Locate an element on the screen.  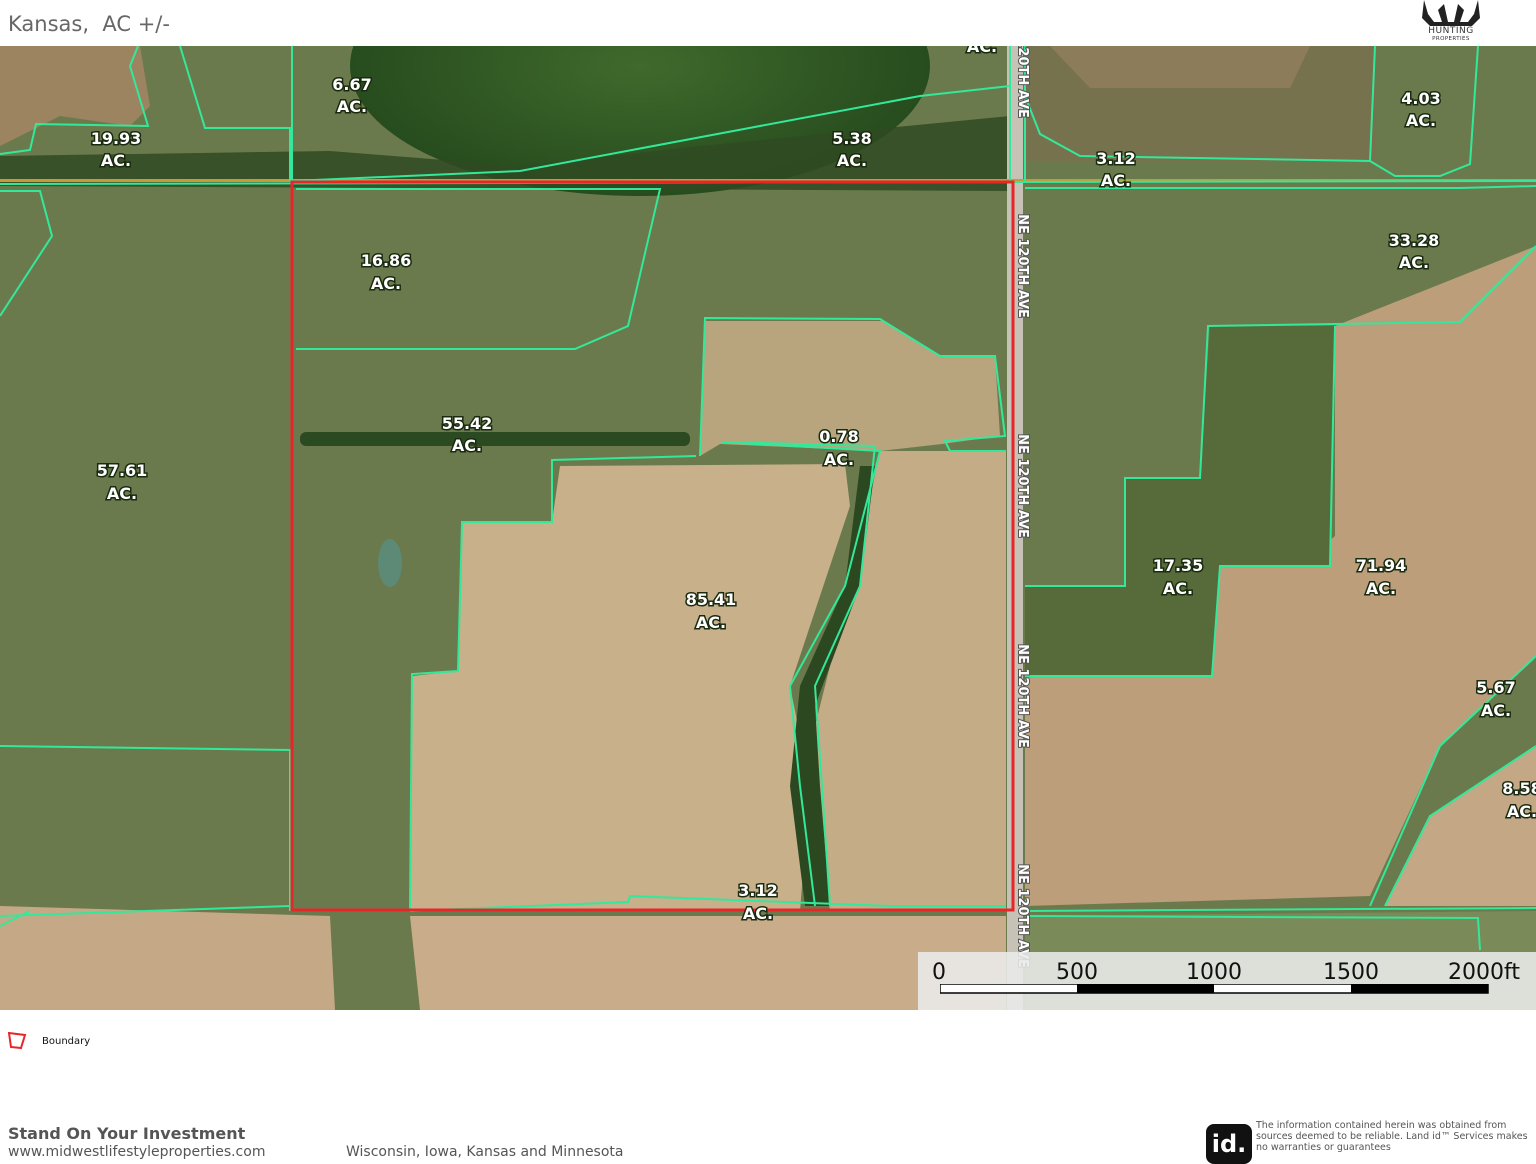
acre-unit-5-38: AC. is located at coordinates (852, 160).